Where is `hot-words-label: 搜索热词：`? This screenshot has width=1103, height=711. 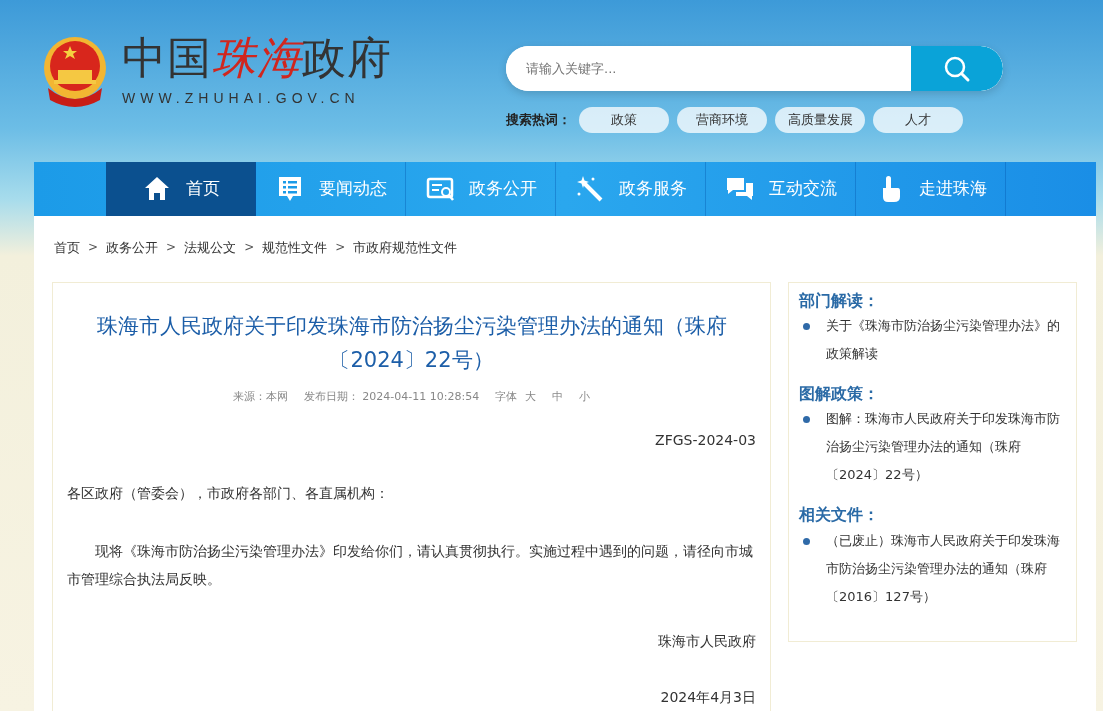
hot-words-label: 搜索热词： is located at coordinates (538, 120).